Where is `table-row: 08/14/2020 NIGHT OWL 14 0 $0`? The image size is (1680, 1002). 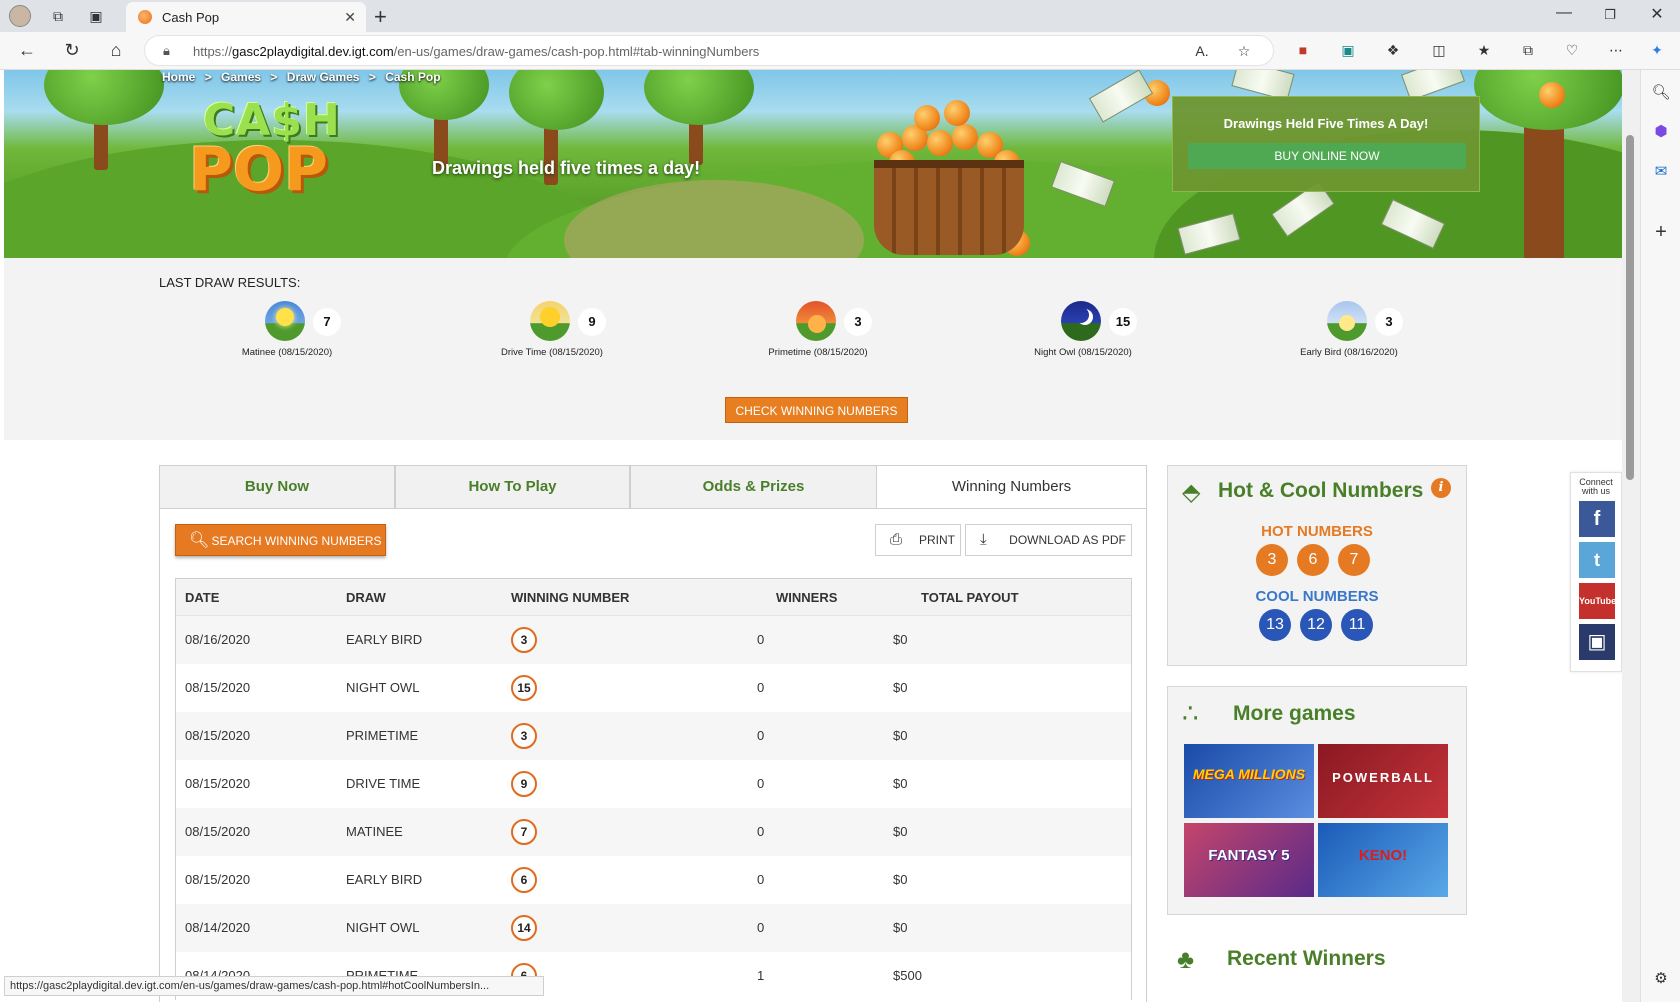
table-row: 08/14/2020 NIGHT OWL 14 0 $0 is located at coordinates (653, 928).